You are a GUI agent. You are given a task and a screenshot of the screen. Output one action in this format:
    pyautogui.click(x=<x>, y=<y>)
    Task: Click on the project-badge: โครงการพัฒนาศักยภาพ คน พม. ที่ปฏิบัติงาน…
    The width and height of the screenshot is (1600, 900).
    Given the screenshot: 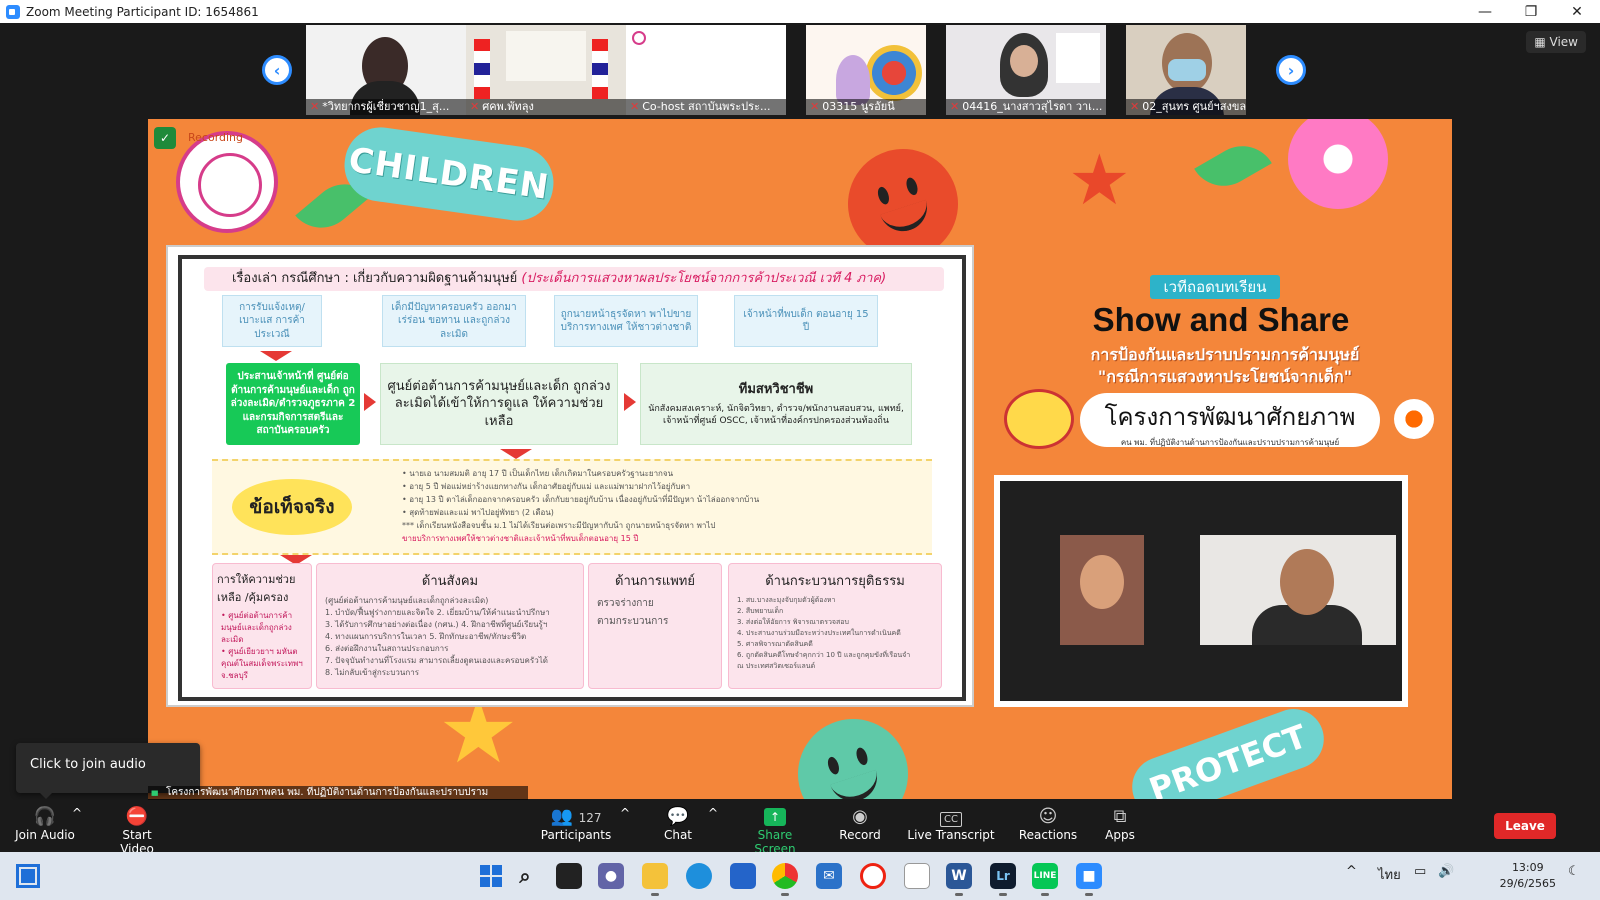 What is the action you would take?
    pyautogui.click(x=1230, y=420)
    